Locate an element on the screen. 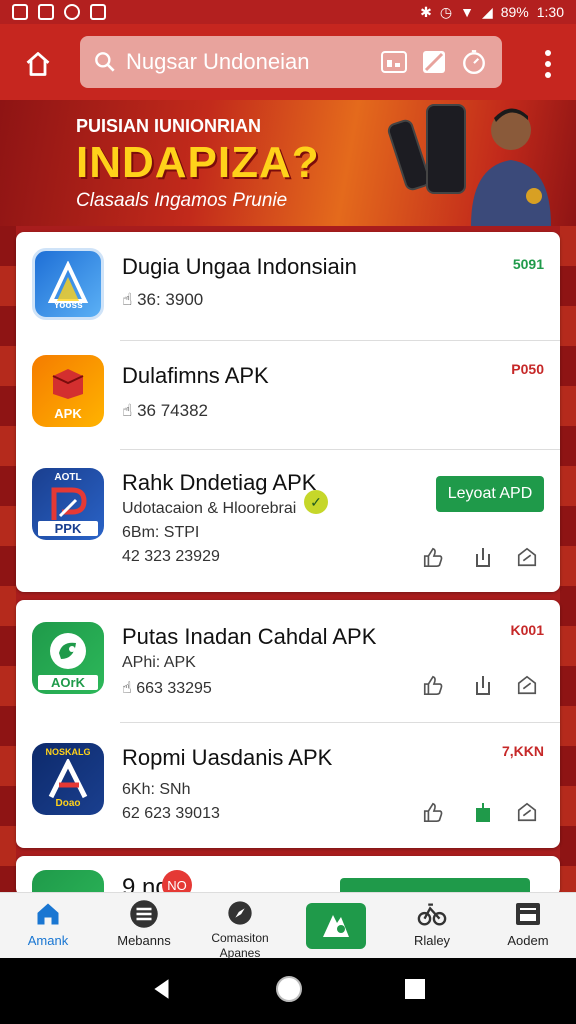  thumbs-up-icon is located at coordinates (433, 685).